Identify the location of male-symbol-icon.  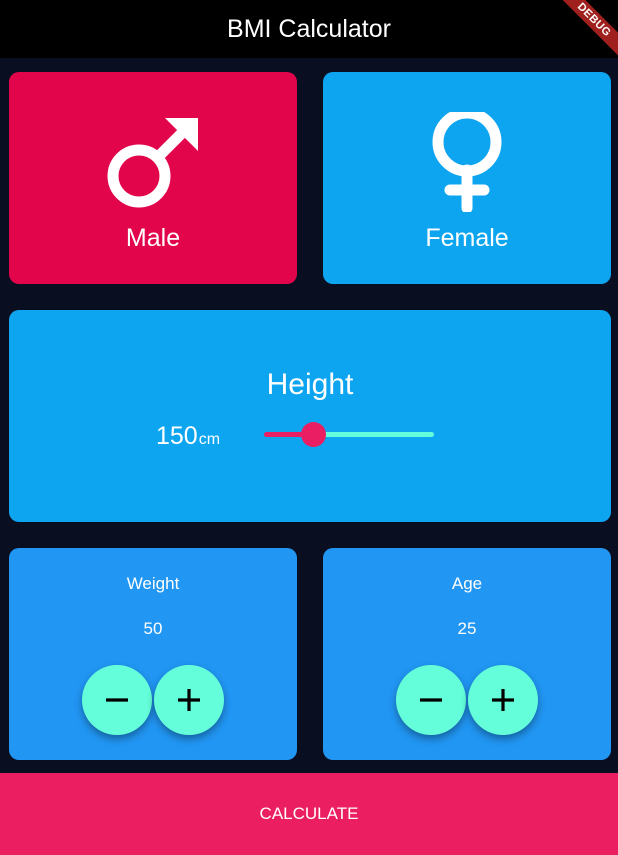
(152, 163).